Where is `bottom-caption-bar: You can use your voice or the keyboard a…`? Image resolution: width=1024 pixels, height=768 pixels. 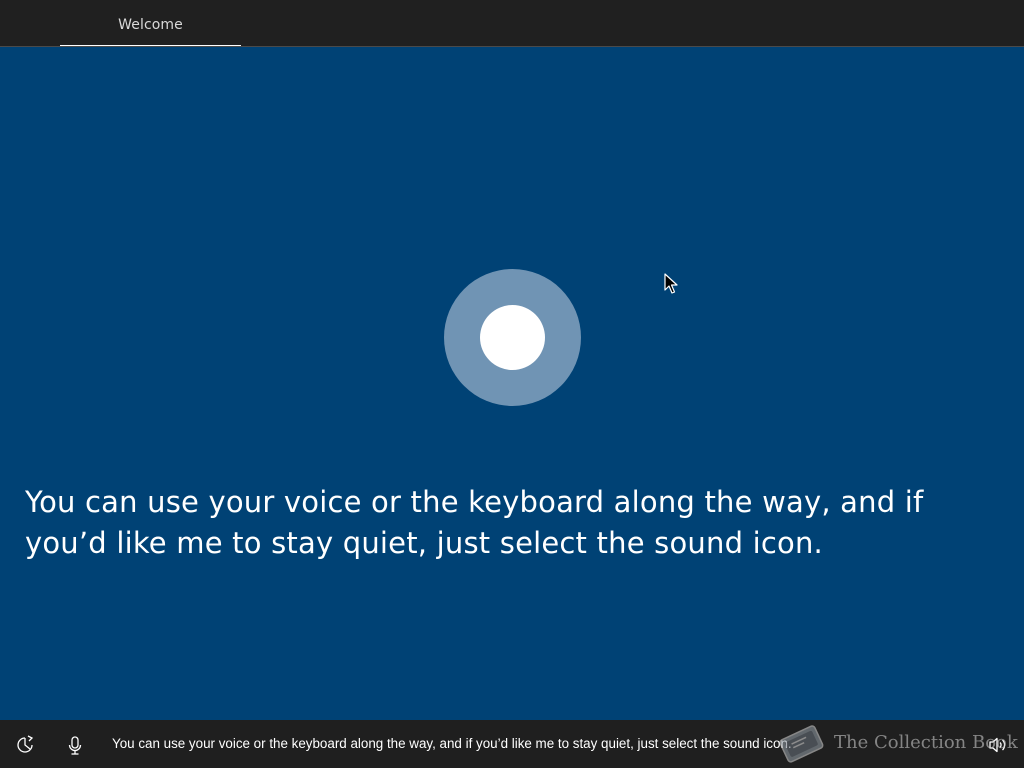 bottom-caption-bar: You can use your voice or the keyboard a… is located at coordinates (512, 744).